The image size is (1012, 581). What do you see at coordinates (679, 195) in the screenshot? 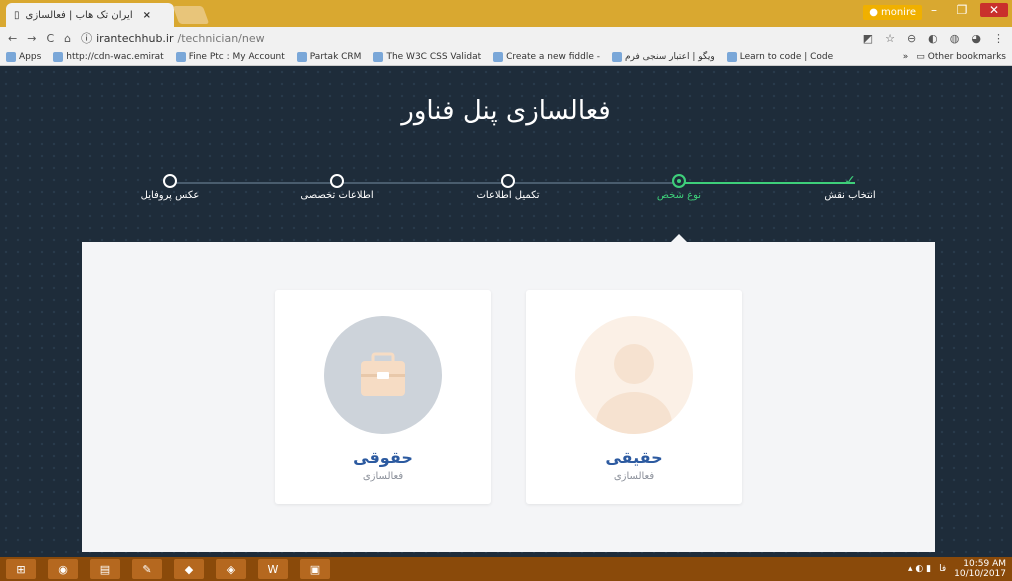
I see `step-label: نوع شخص` at bounding box center [679, 195].